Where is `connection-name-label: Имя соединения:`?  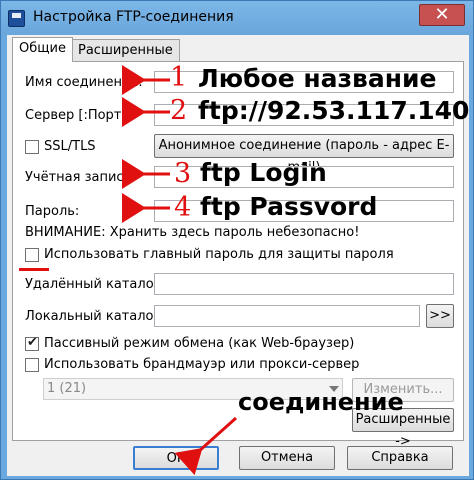 connection-name-label: Имя соединения: is located at coordinates (84, 82).